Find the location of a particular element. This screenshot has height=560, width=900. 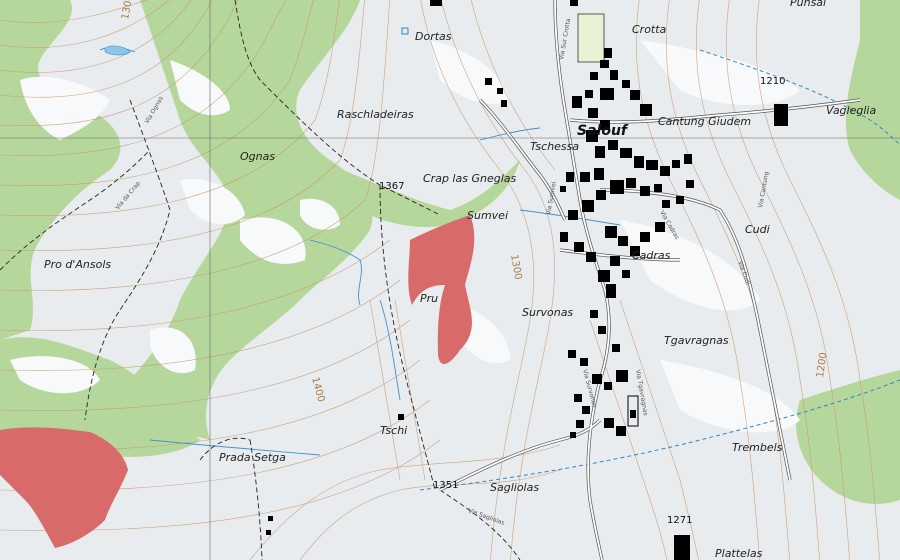

label-tschessa: Tschessa is located at coordinates (554, 146).